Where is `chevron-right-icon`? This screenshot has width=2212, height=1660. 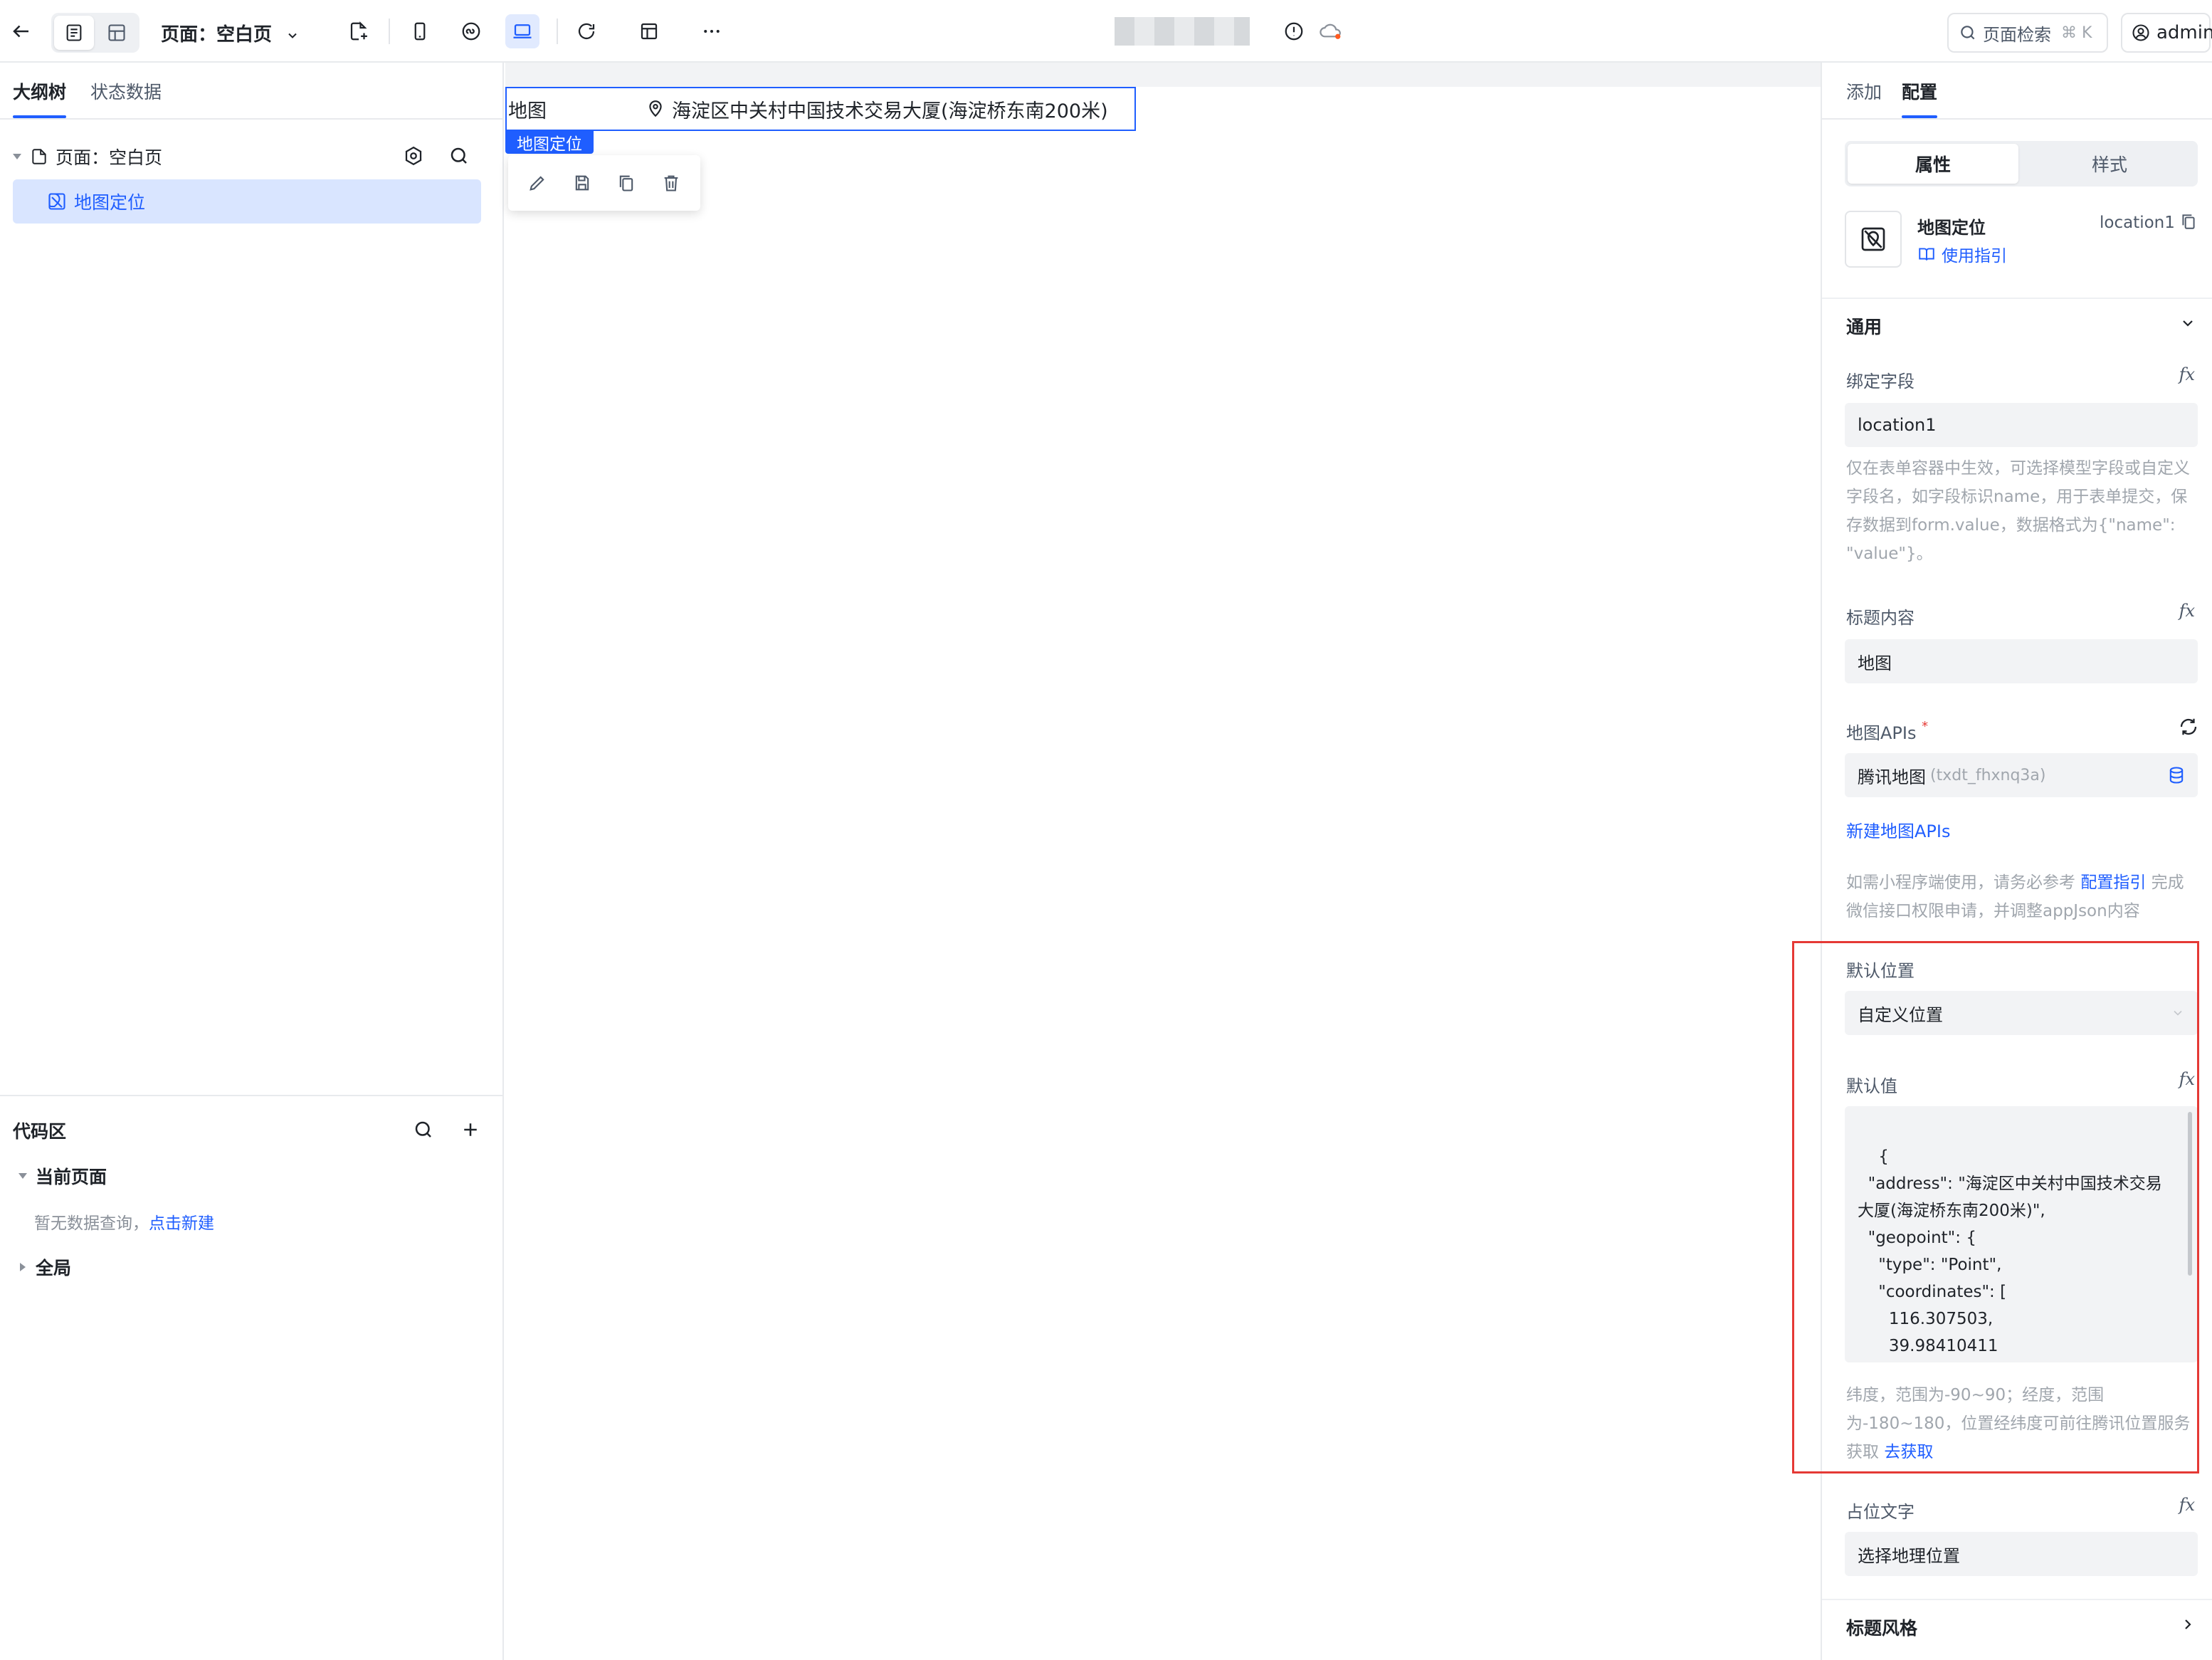 chevron-right-icon is located at coordinates (2187, 1626).